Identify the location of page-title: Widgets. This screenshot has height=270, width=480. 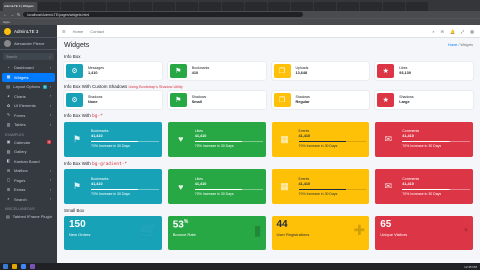
(77, 45).